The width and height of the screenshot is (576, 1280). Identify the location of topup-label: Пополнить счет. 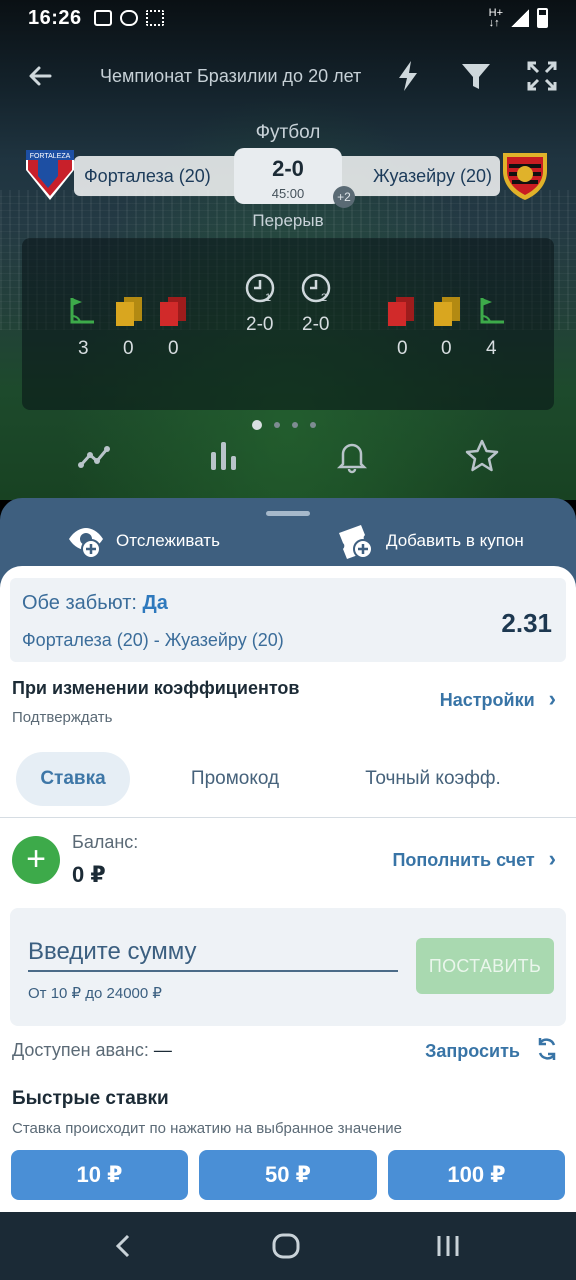
(463, 860).